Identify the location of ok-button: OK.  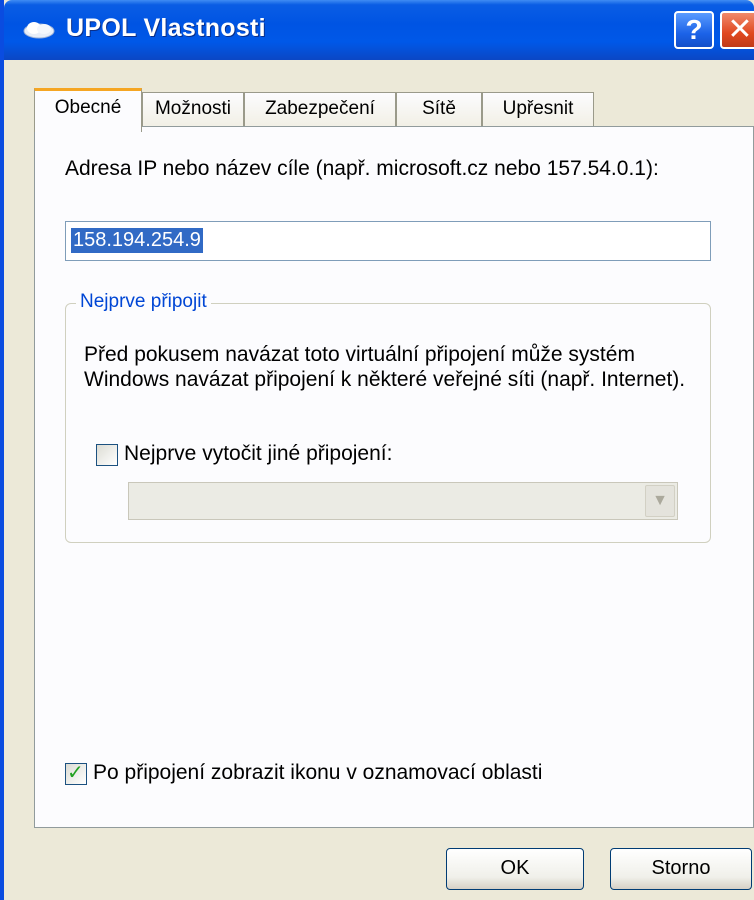
(515, 869).